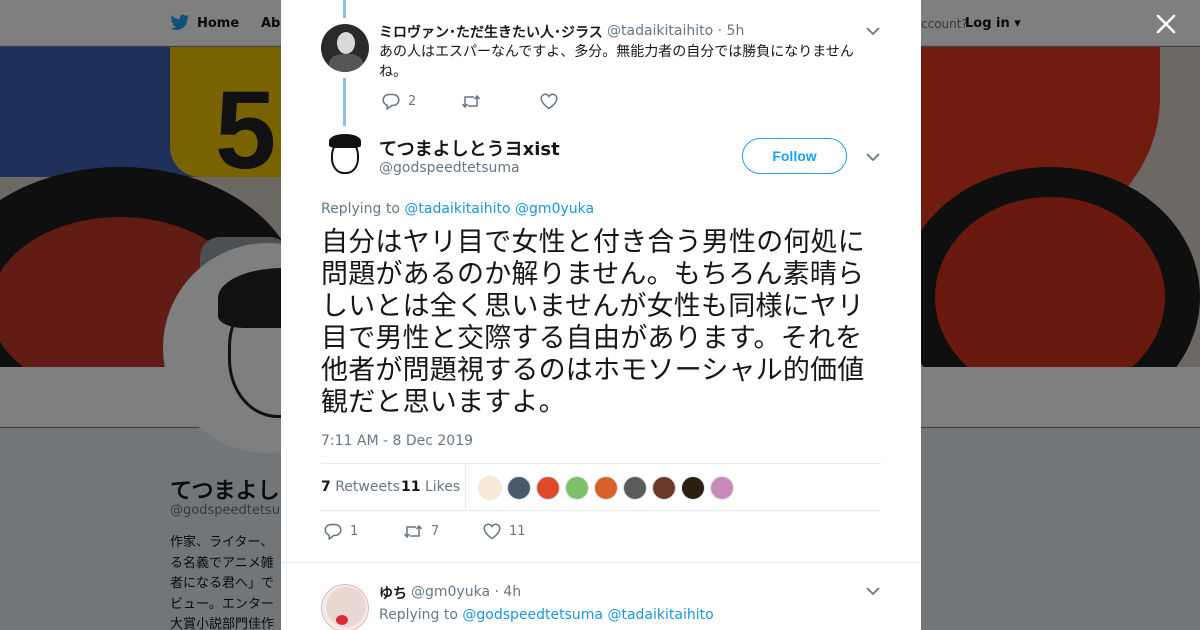 This screenshot has height=630, width=1200. I want to click on replying-to: Replying to @tadaikitaihito @gm0yuka, so click(457, 209).